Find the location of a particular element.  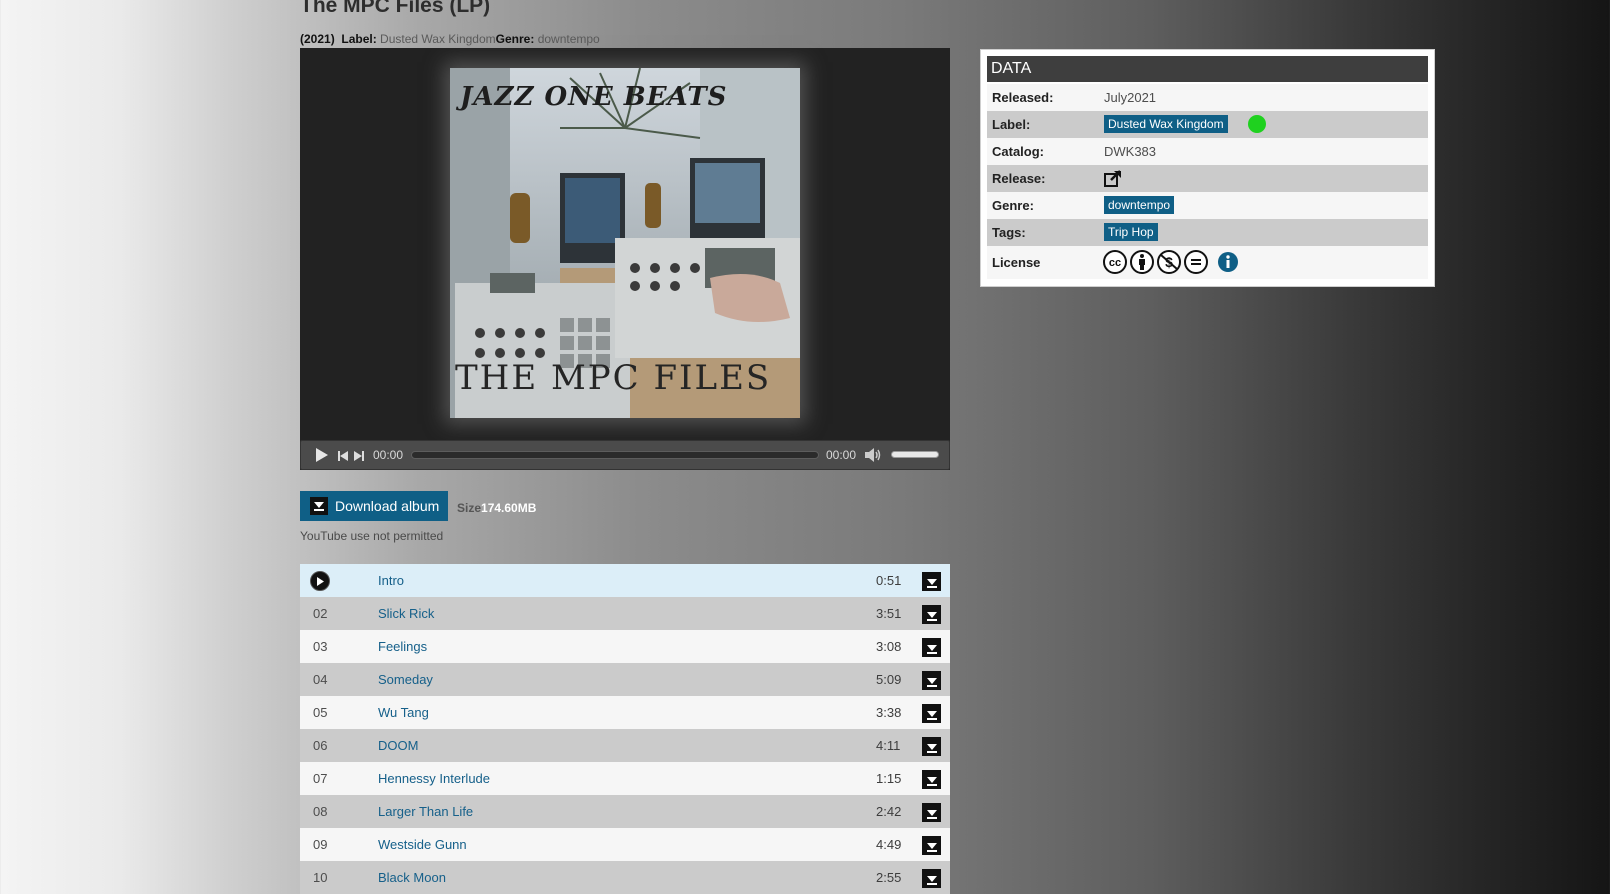

track-row: 10 Black Moon 2:55 is located at coordinates (625, 877).